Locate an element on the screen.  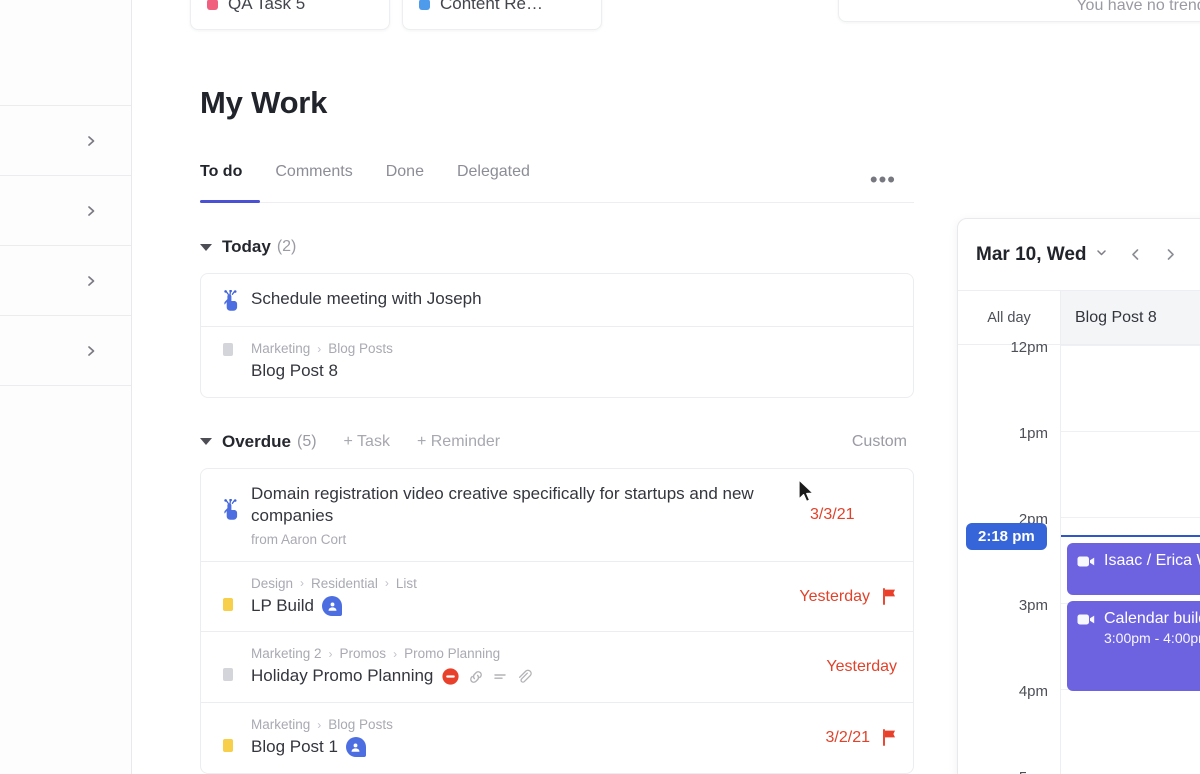
blocked-icon is located at coordinates (450, 676).